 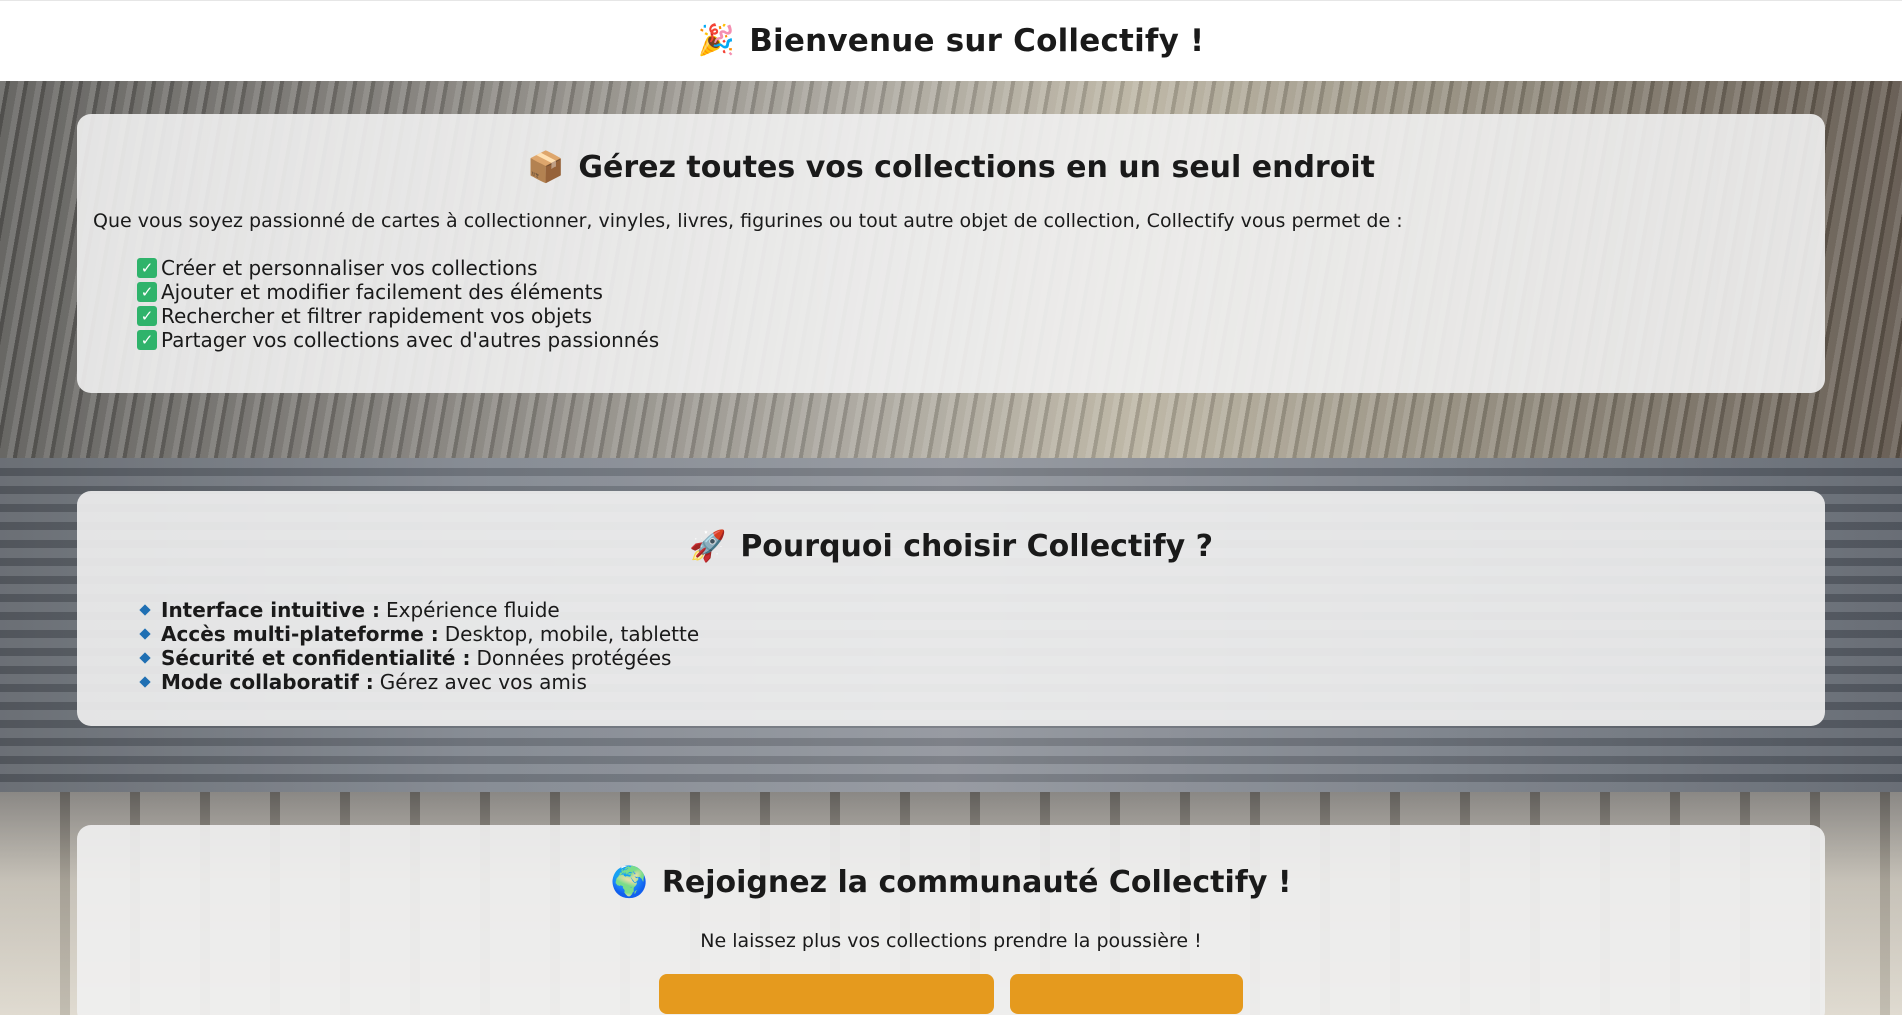 What do you see at coordinates (300, 634) in the screenshot?
I see `why-item-label: Accès multi-plateforme :` at bounding box center [300, 634].